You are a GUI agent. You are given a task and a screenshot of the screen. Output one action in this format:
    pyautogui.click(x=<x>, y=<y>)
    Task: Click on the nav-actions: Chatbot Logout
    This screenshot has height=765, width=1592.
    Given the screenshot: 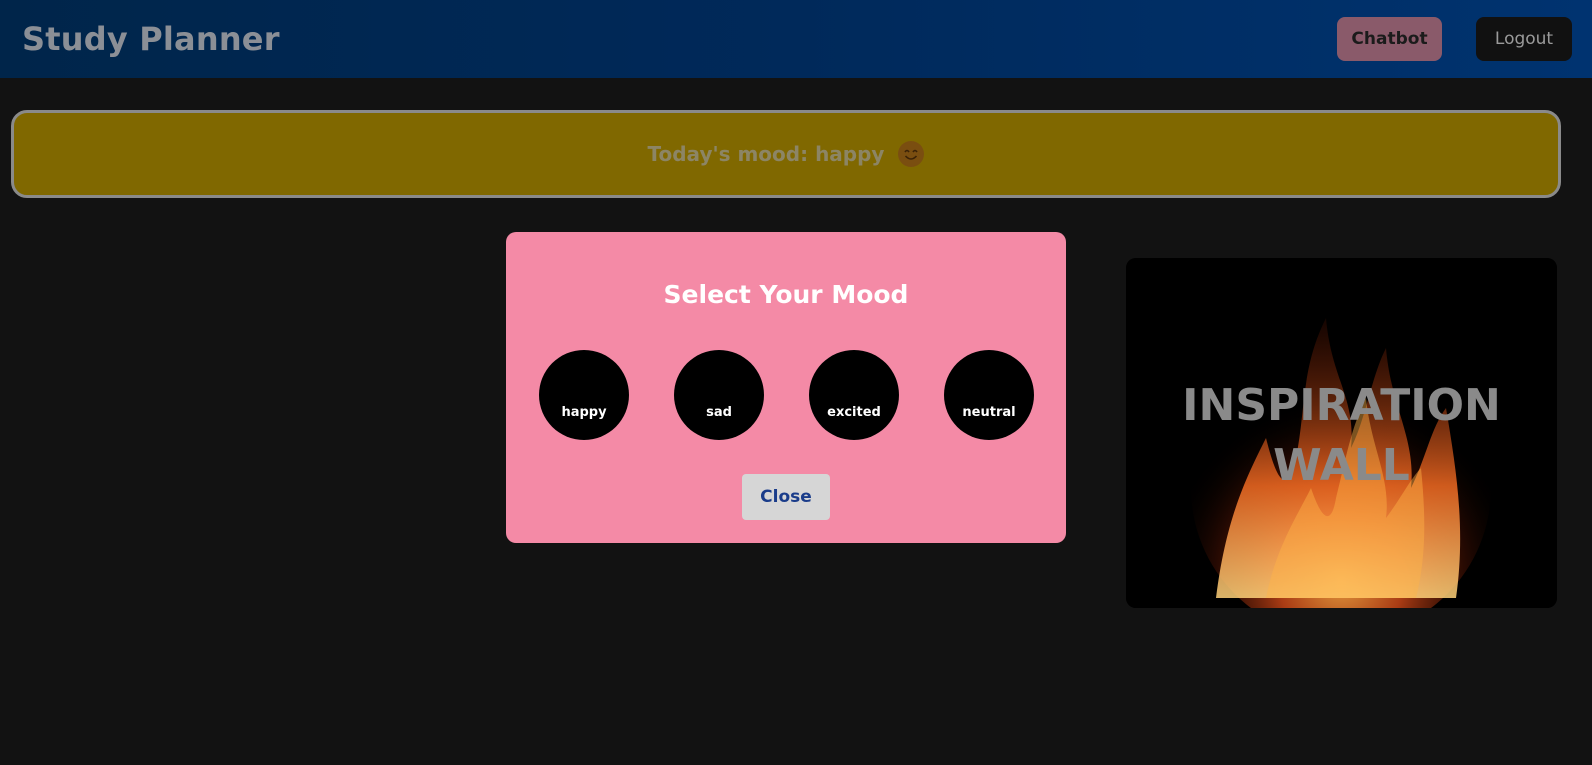 What is the action you would take?
    pyautogui.click(x=1454, y=39)
    